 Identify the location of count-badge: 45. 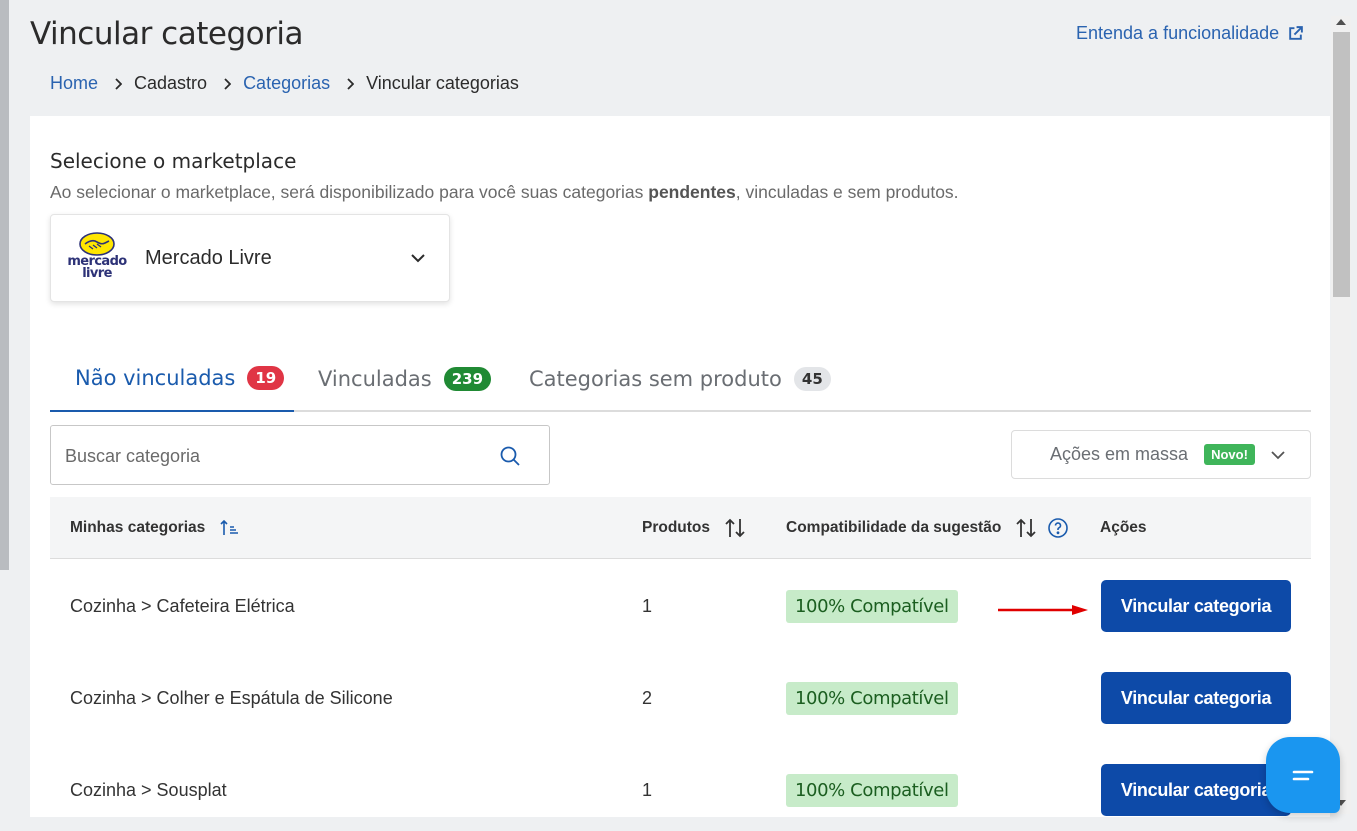
(812, 379).